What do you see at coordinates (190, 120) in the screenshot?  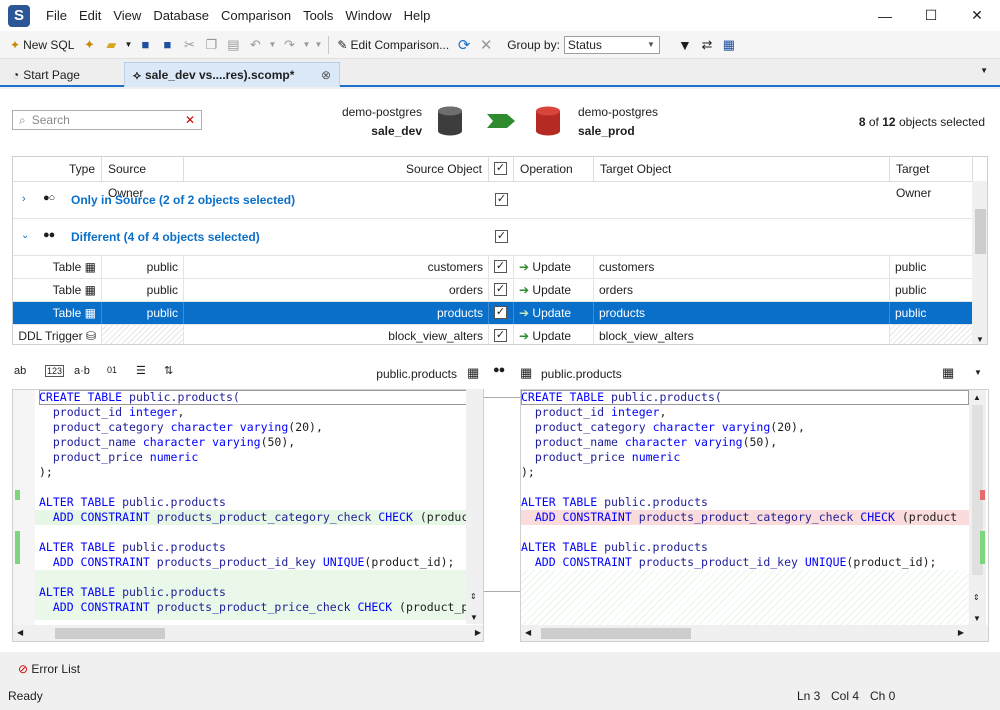 I see `clear-search-icon: ✕` at bounding box center [190, 120].